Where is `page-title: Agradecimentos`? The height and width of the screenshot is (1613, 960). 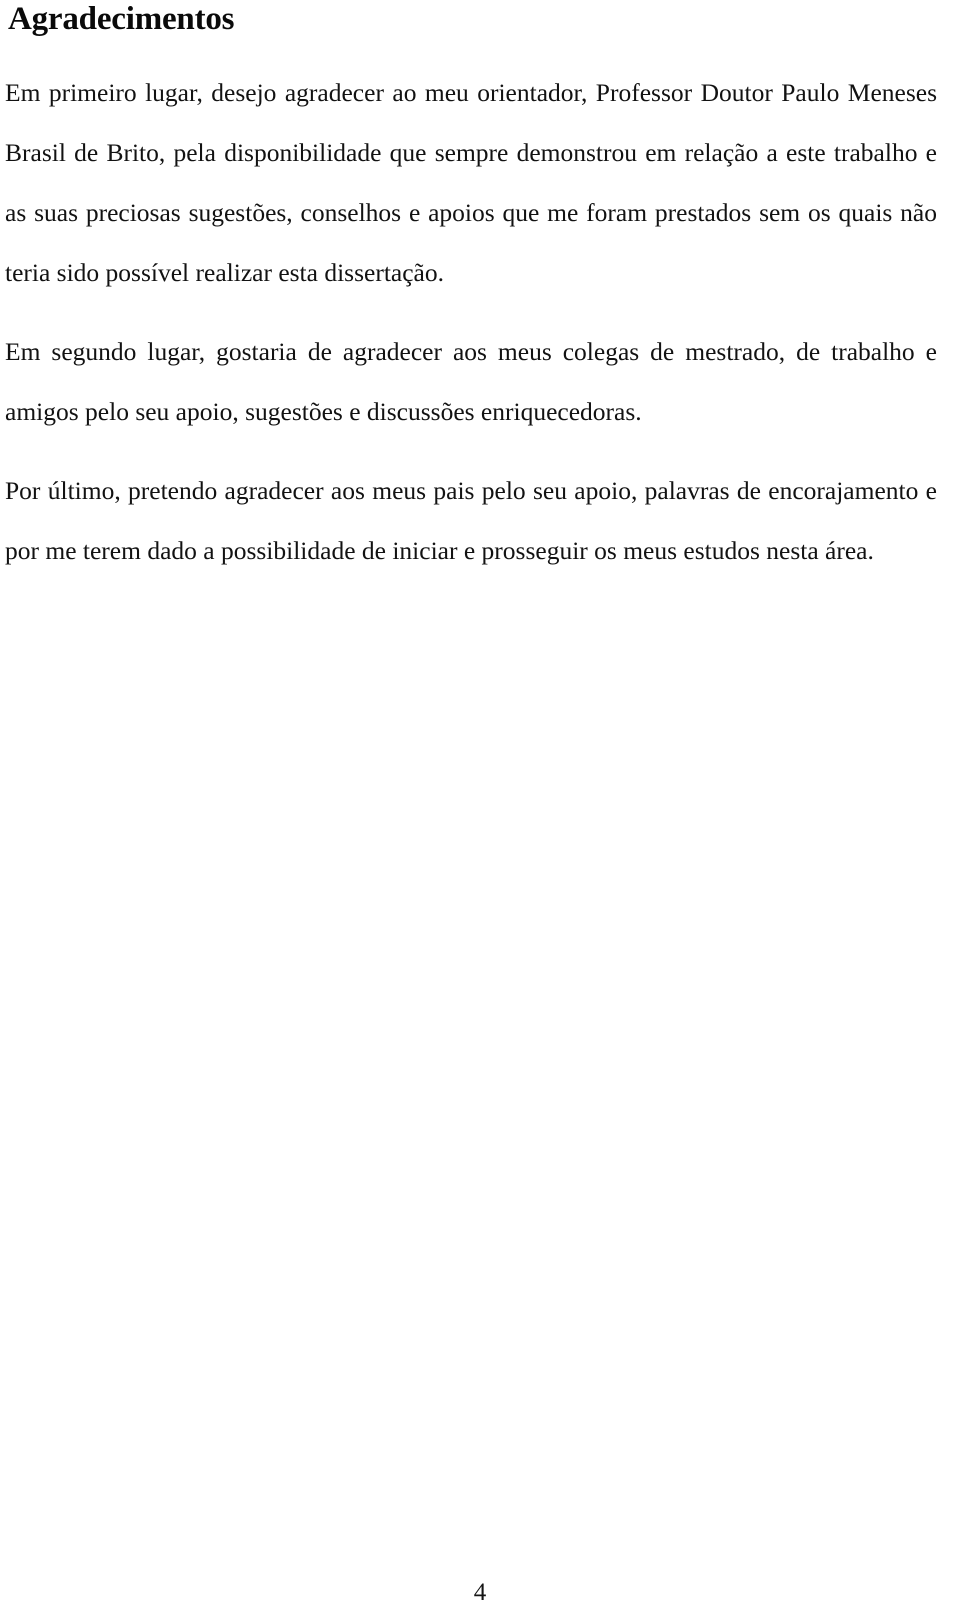 page-title: Agradecimentos is located at coordinates (121, 19).